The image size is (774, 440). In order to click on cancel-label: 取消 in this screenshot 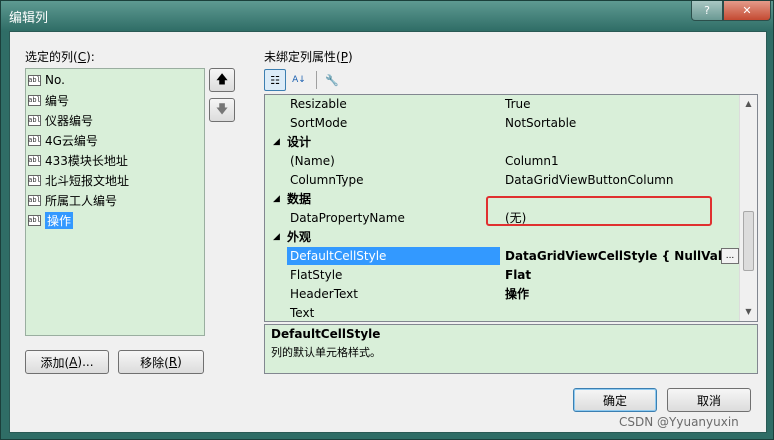, I will do `click(708, 400)`.